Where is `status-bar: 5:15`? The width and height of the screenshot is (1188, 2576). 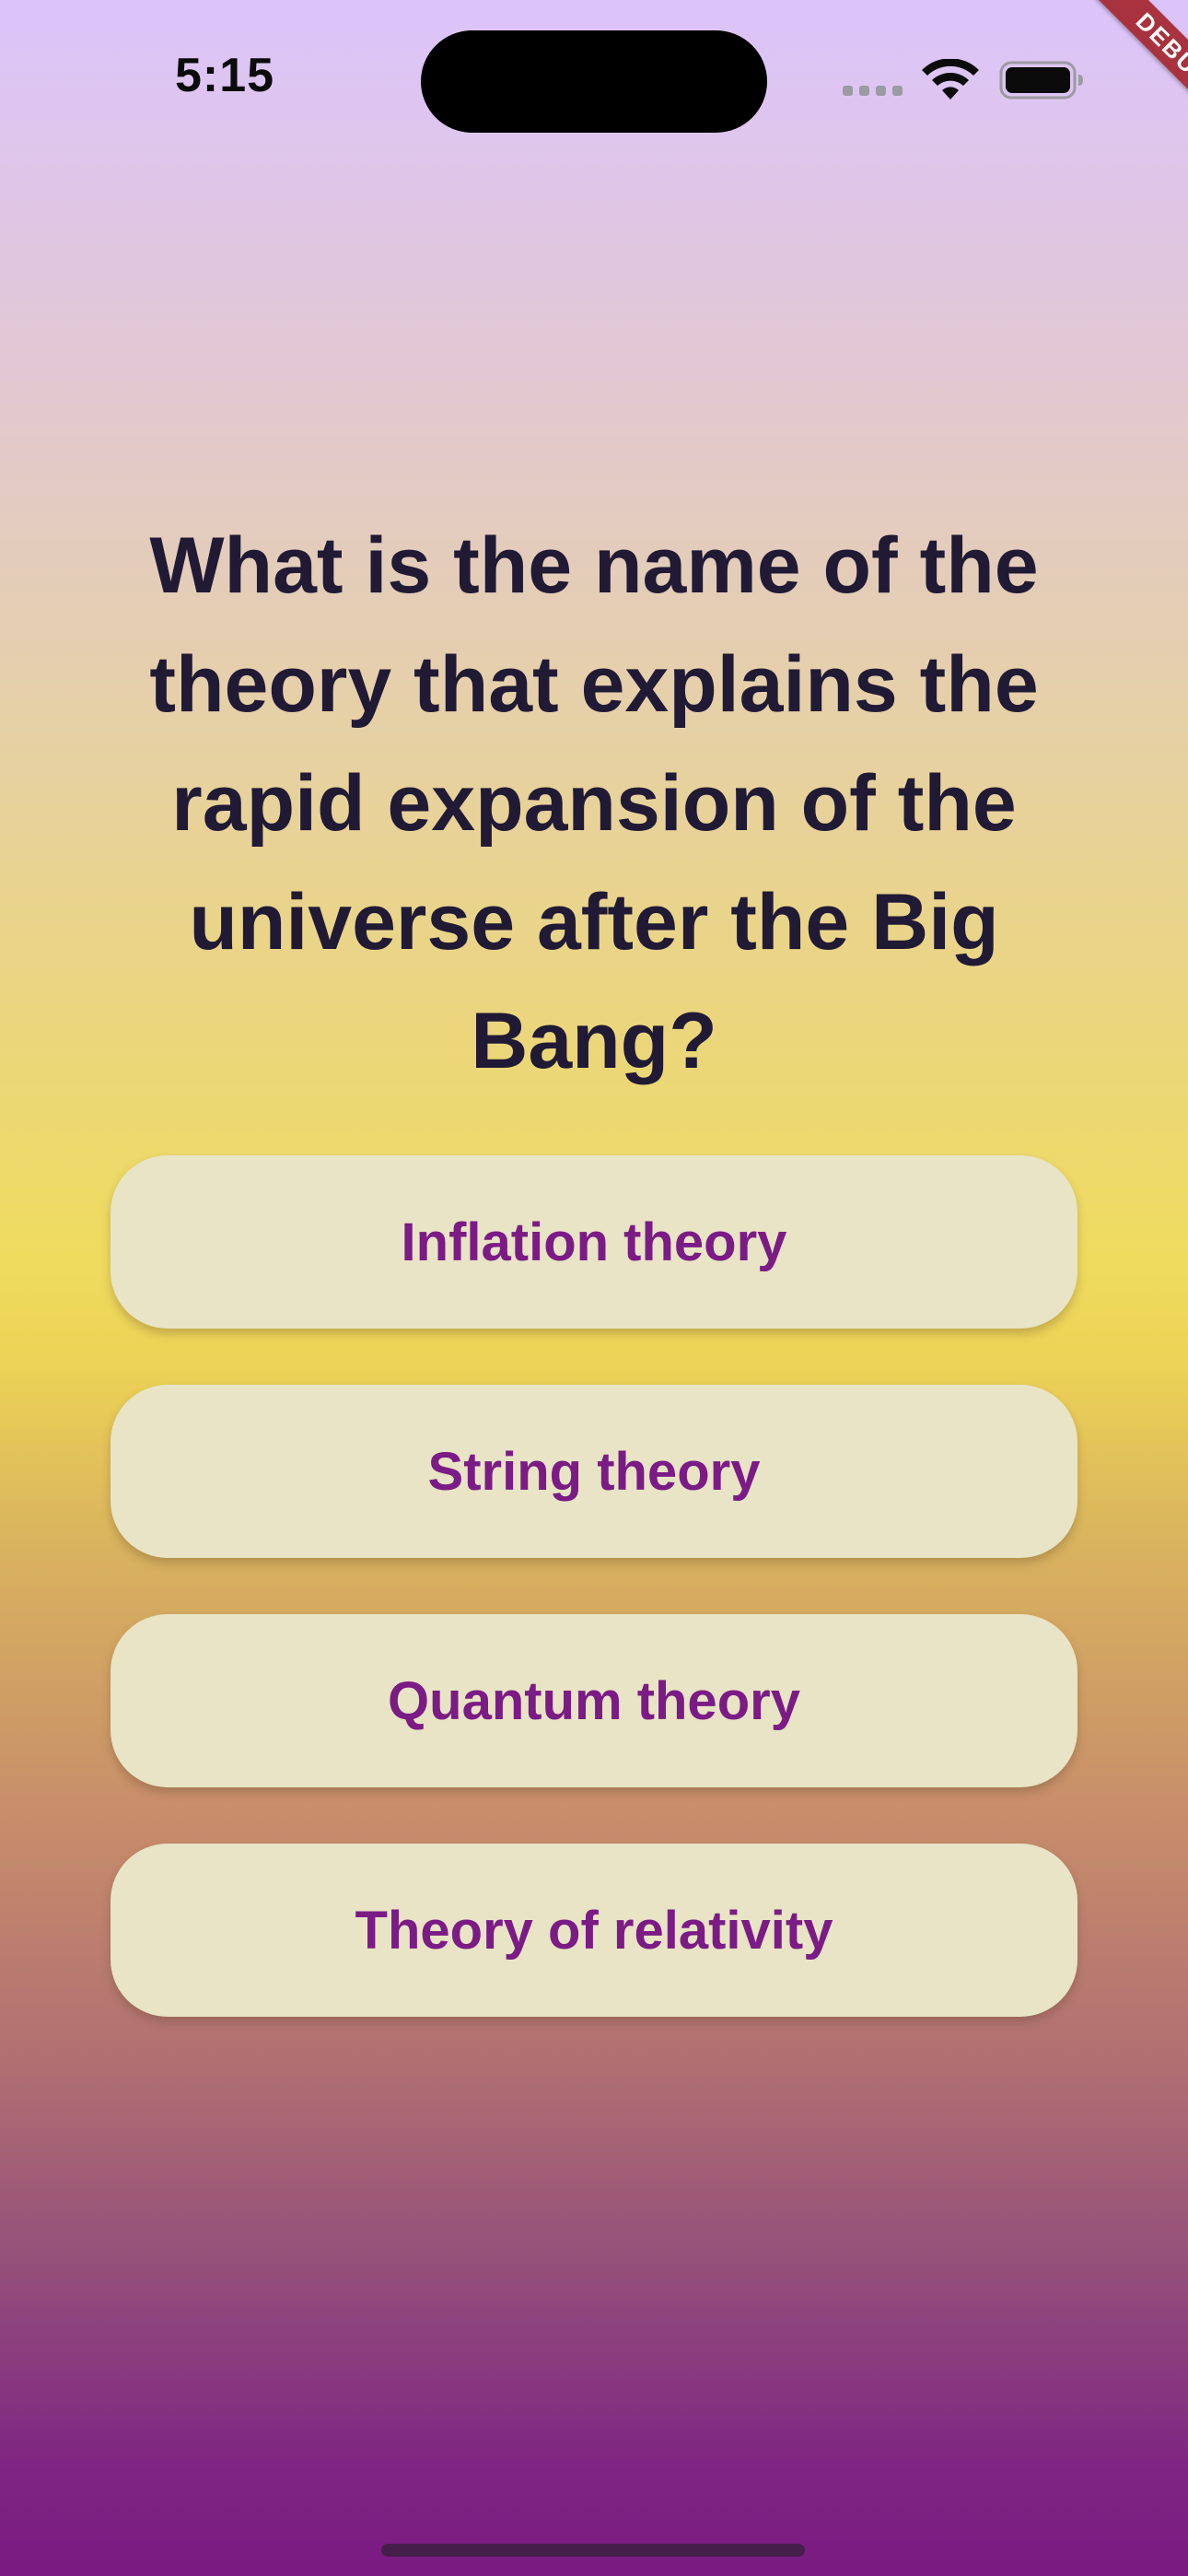 status-bar: 5:15 is located at coordinates (594, 80).